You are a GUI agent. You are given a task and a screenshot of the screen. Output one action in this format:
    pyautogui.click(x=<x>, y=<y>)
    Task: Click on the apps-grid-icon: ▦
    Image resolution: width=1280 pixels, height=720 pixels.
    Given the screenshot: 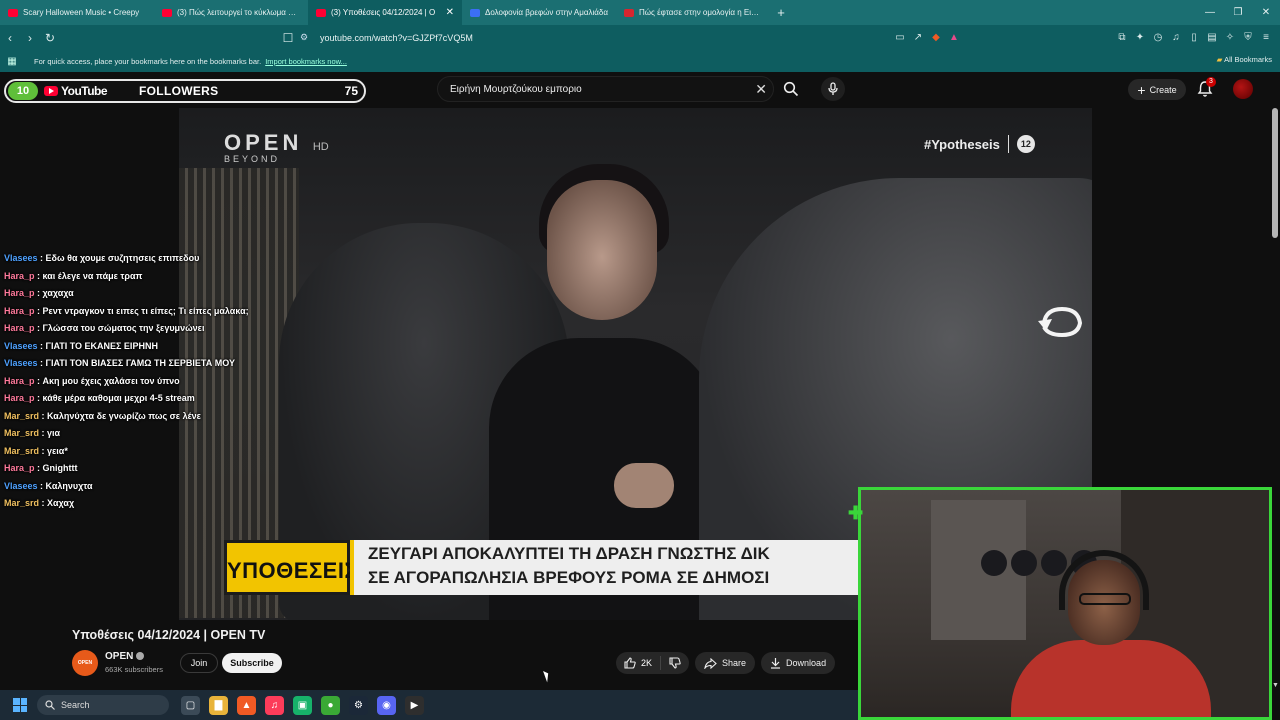 What is the action you would take?
    pyautogui.click(x=12, y=61)
    